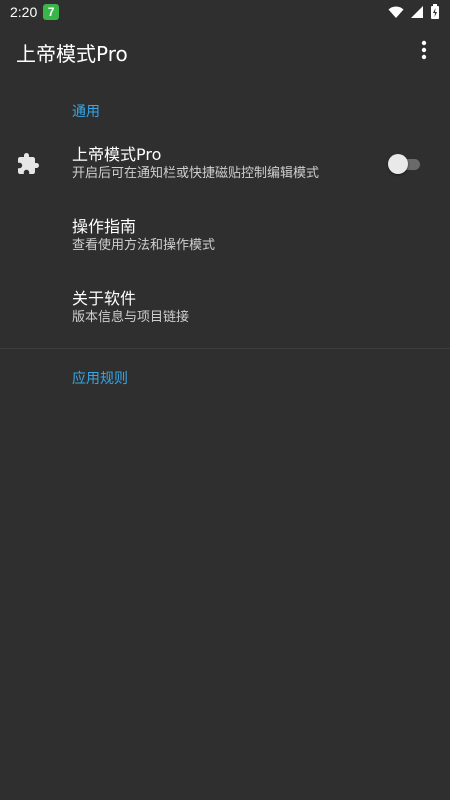  Describe the element at coordinates (143, 236) in the screenshot. I see `pref-text: 操作指南 查看使用方法和操作模式` at that location.